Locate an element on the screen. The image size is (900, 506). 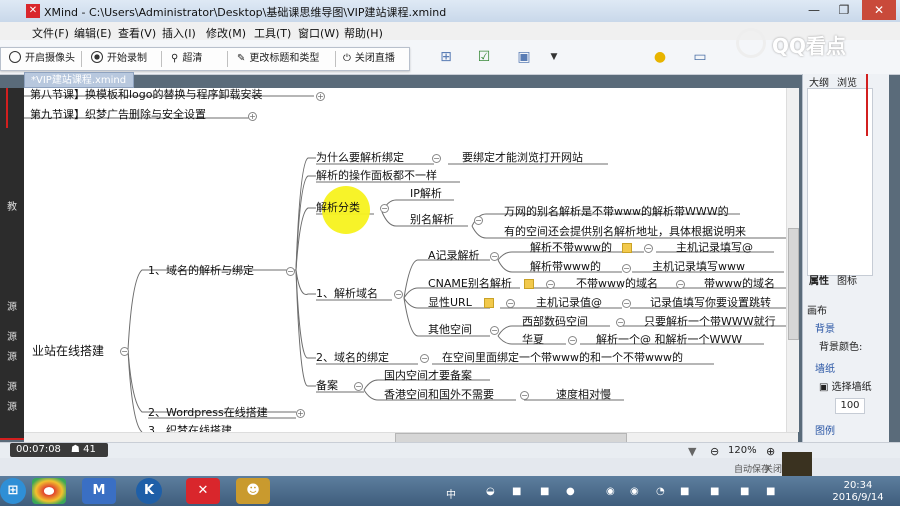
menu-view: 查看(V) is located at coordinates (137, 33).